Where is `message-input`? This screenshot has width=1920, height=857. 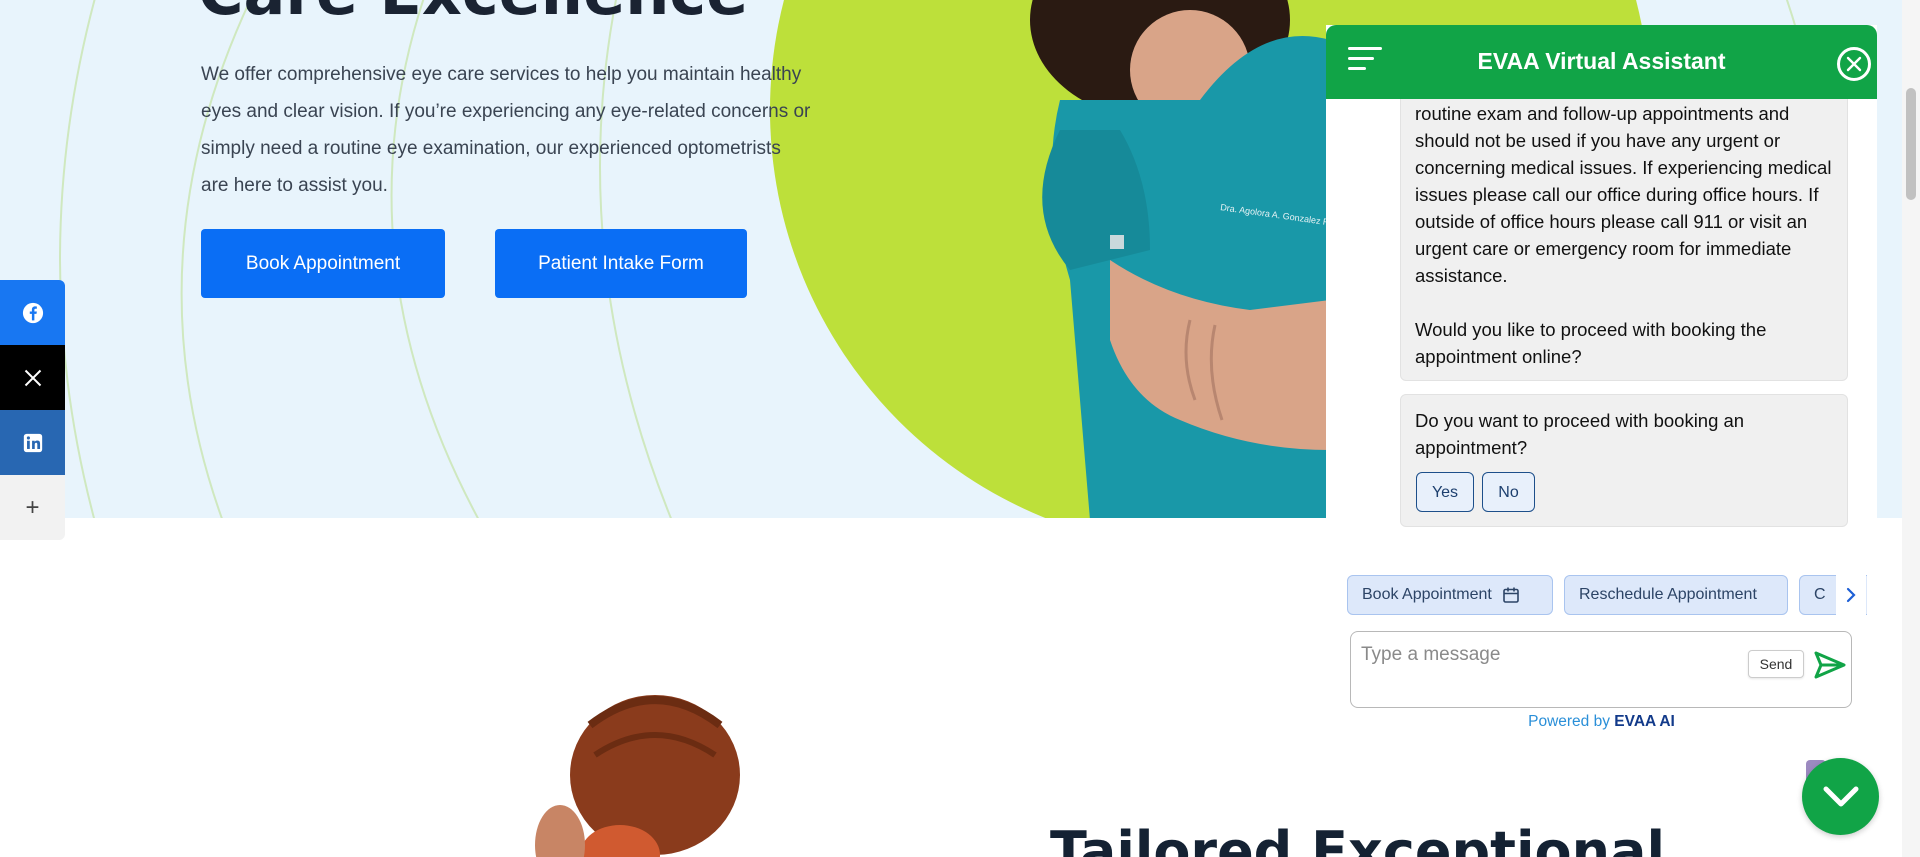
message-input is located at coordinates (1551, 655).